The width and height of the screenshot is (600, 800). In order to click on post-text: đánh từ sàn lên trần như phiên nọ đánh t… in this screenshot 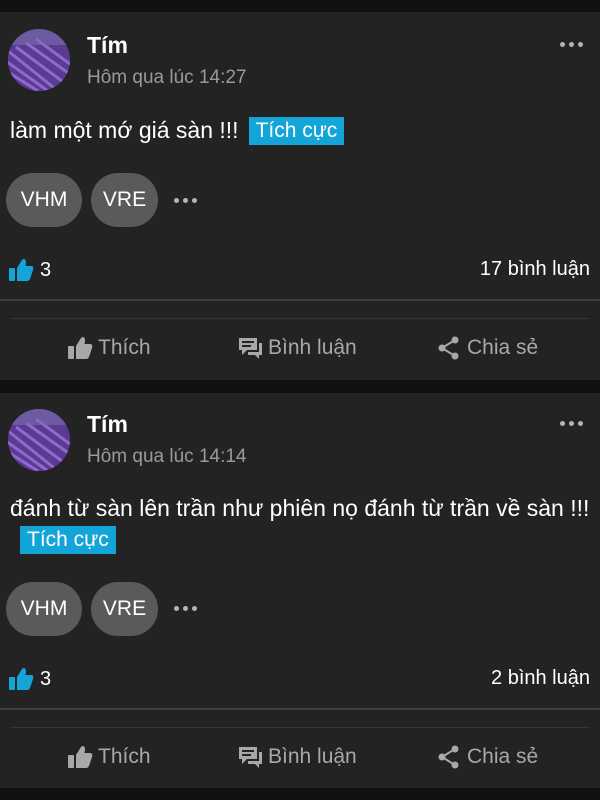, I will do `click(300, 508)`.